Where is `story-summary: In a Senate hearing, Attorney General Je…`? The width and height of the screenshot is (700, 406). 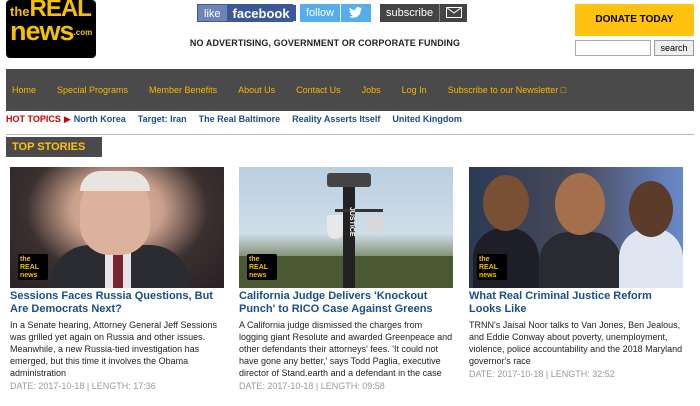 story-summary: In a Senate hearing, Attorney General Je… is located at coordinates (113, 349).